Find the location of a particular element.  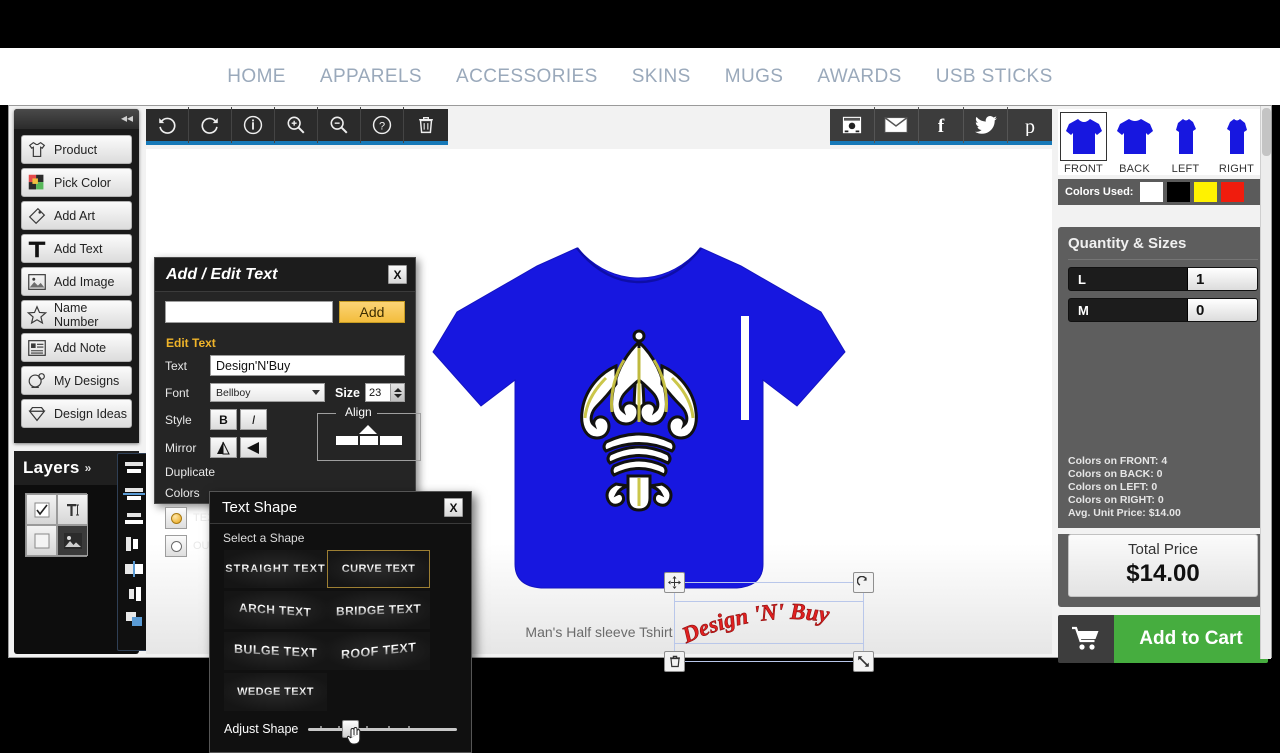

scrollbar-thumb is located at coordinates (1266, 132).